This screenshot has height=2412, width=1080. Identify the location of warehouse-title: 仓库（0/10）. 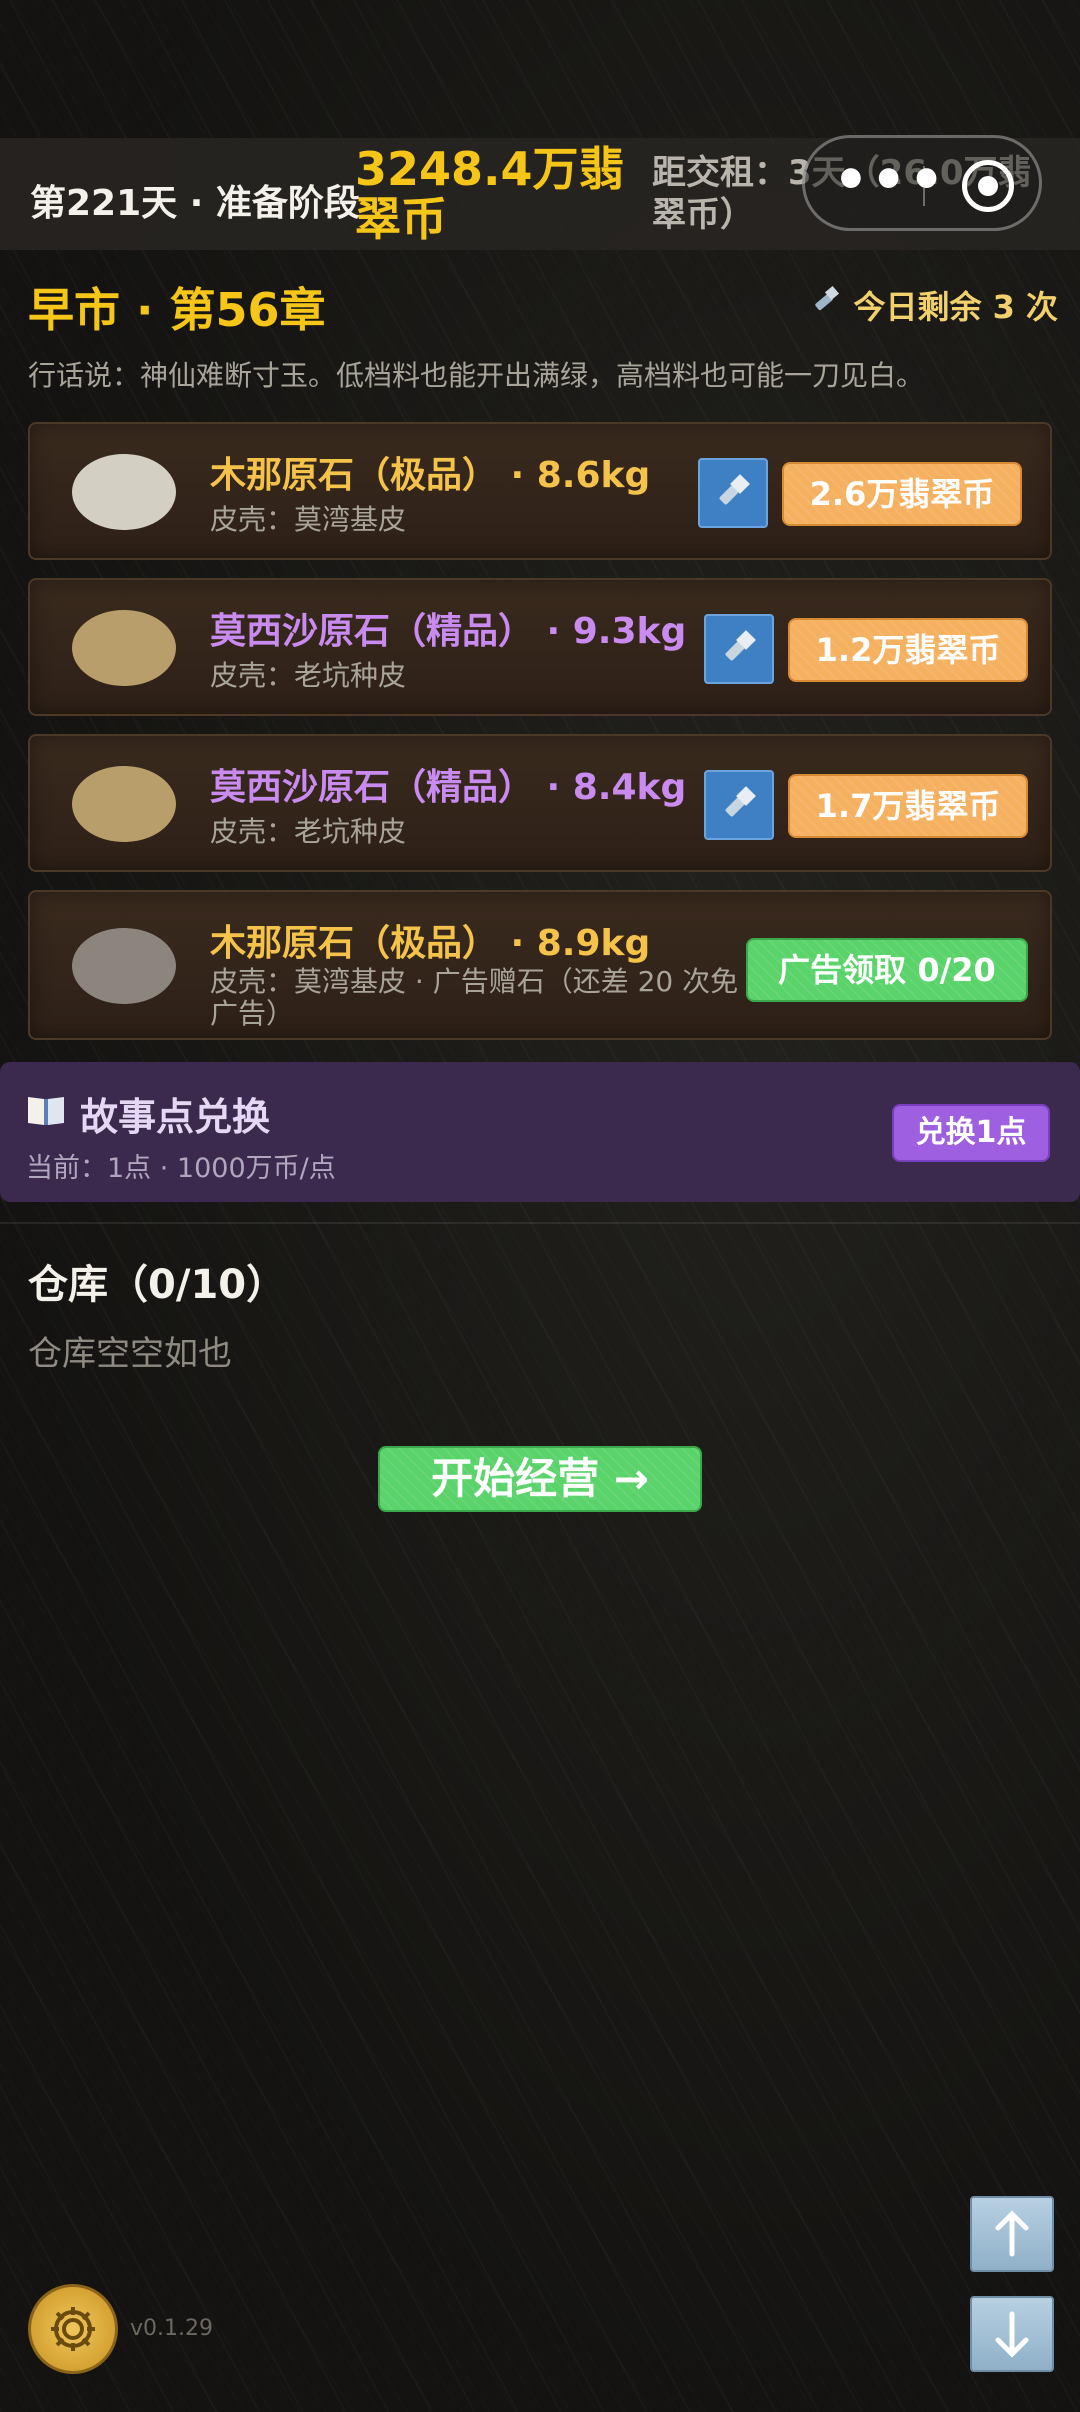
(157, 1285).